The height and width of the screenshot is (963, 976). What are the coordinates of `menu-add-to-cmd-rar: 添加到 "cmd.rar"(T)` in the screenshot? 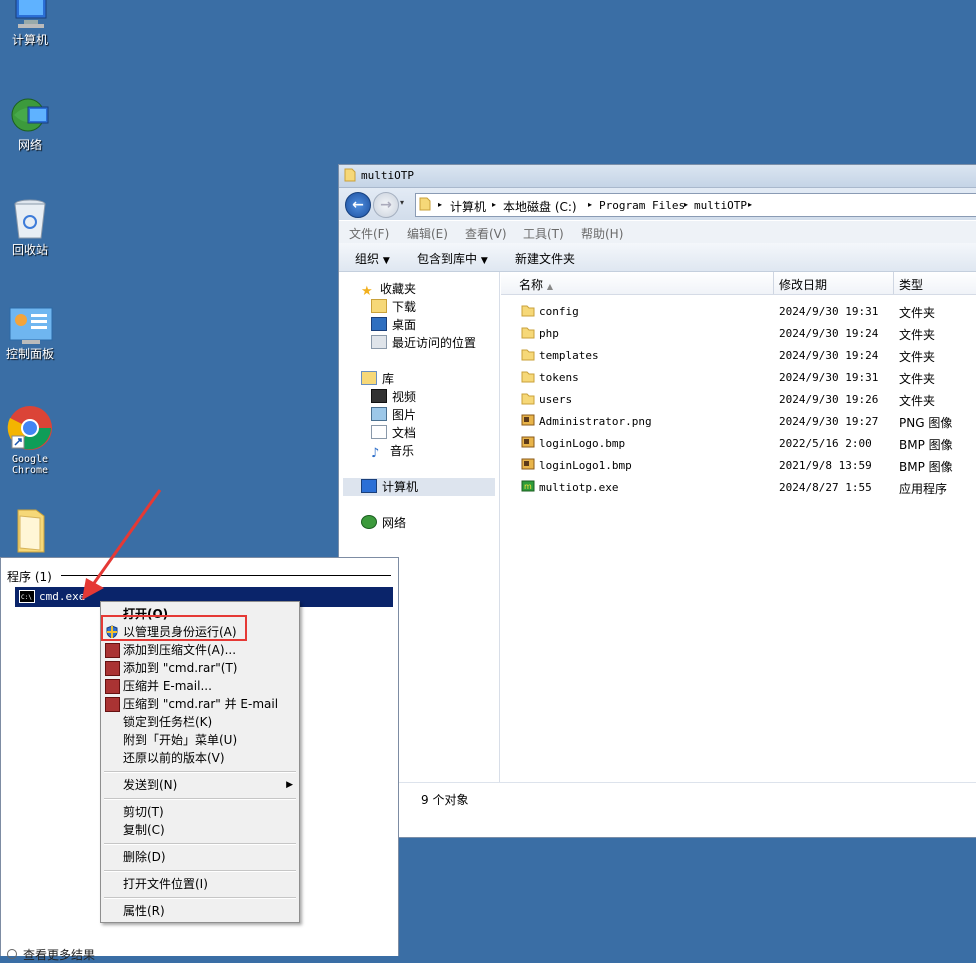 It's located at (199, 668).